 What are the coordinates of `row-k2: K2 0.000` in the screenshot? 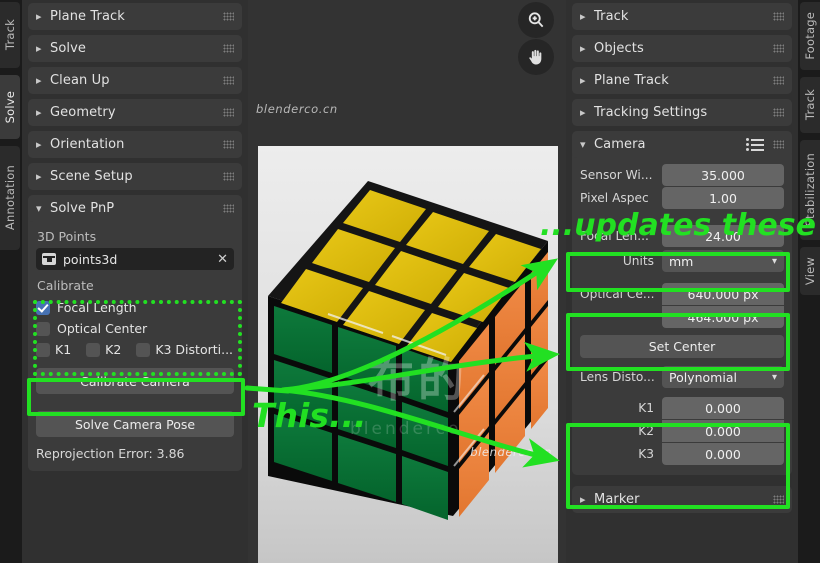 It's located at (682, 431).